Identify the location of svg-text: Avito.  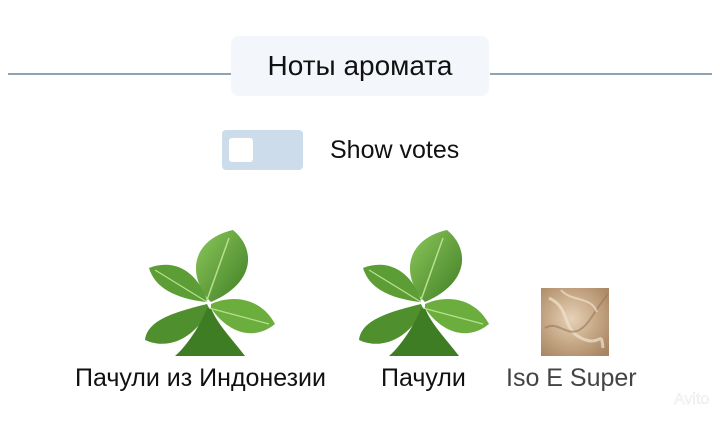
(691, 399).